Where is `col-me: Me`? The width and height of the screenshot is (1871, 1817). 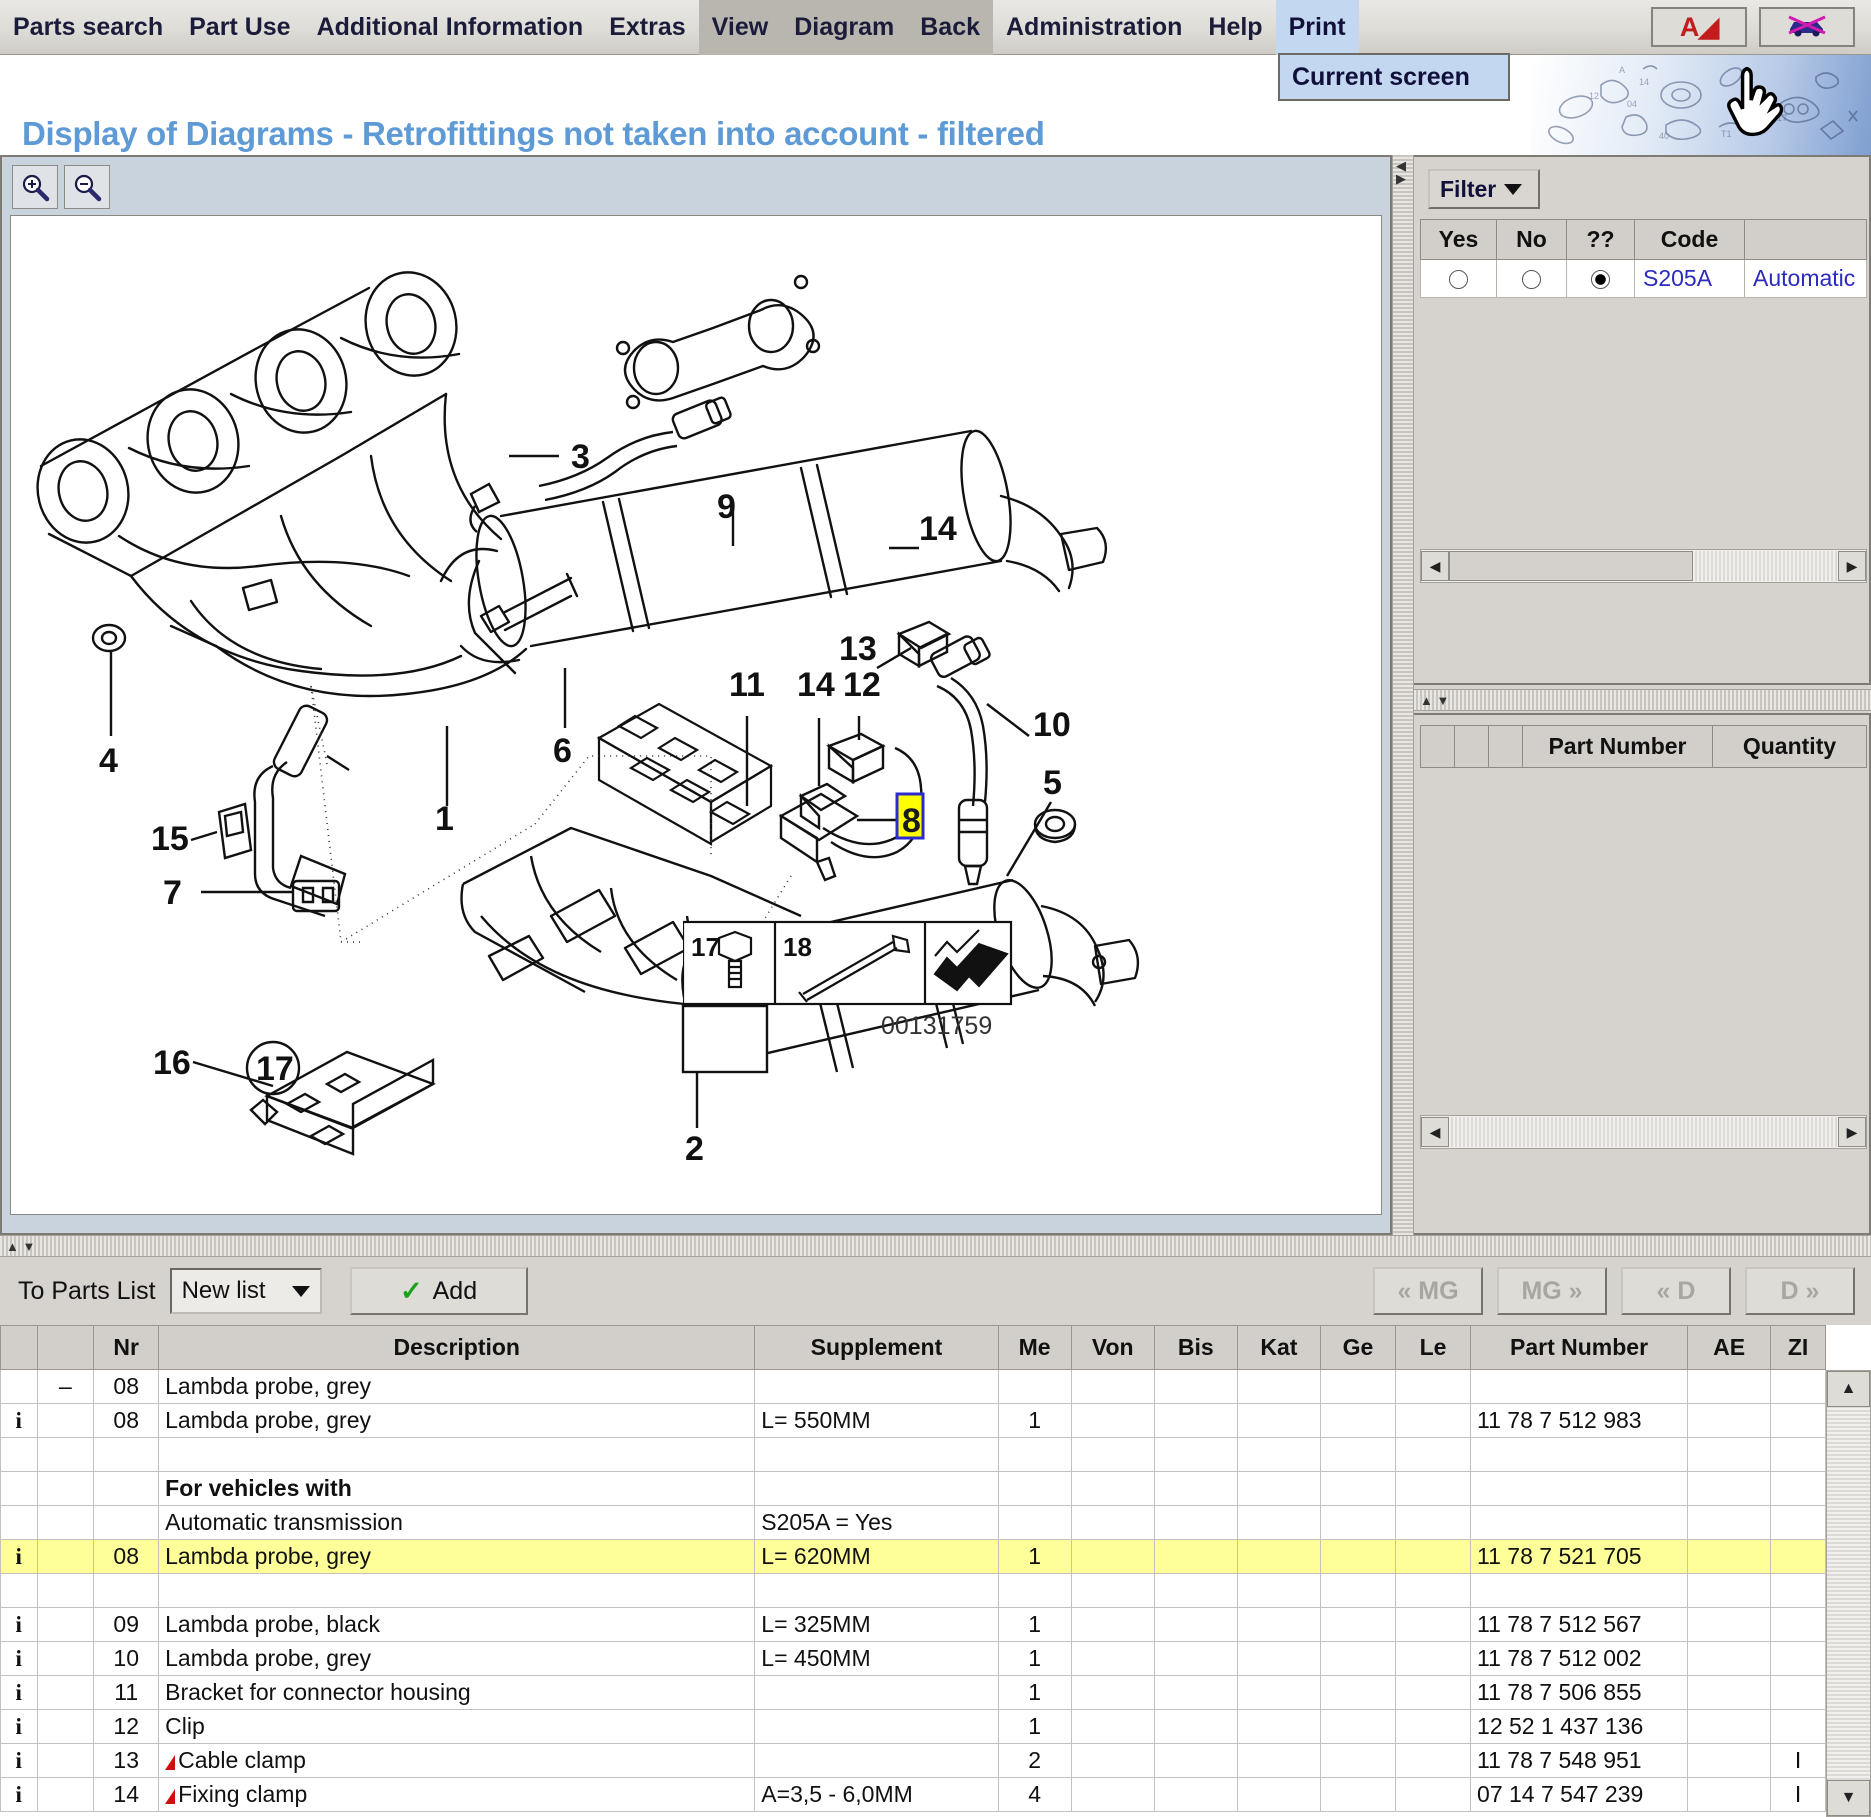 col-me: Me is located at coordinates (1034, 1347).